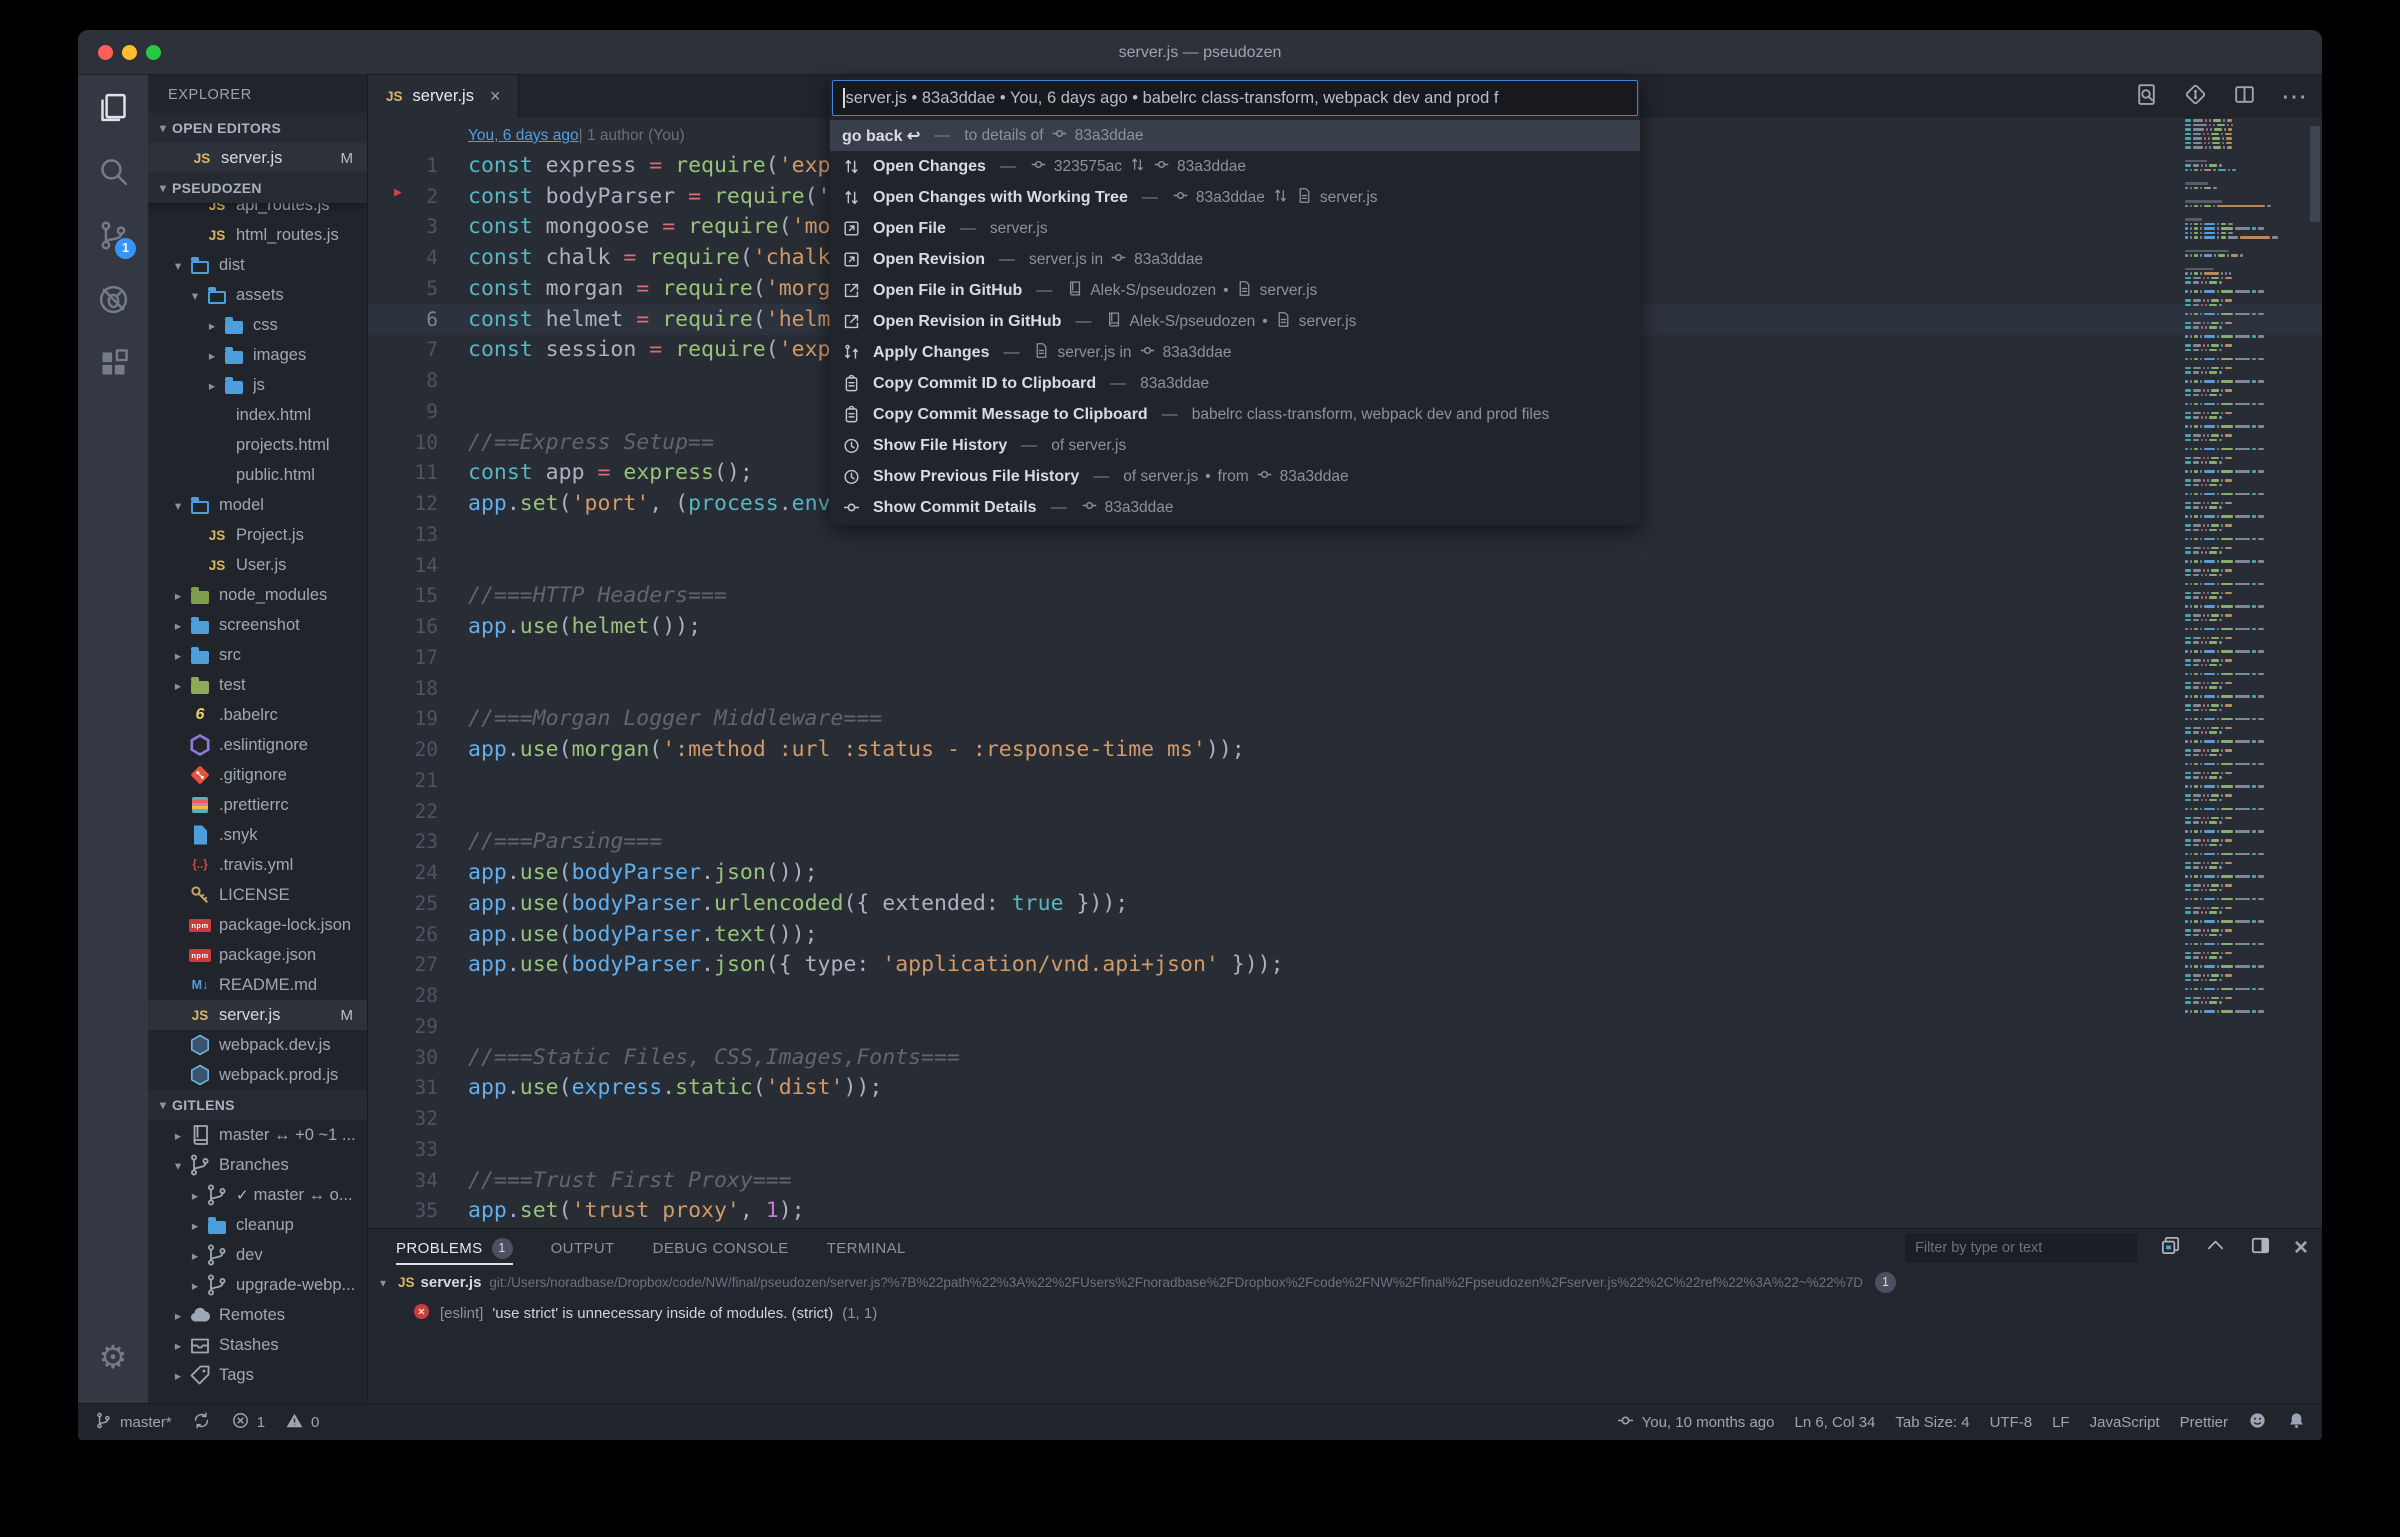 The image size is (2400, 1537). I want to click on panel-tab-problems: PROBLEMS 1, so click(454, 1248).